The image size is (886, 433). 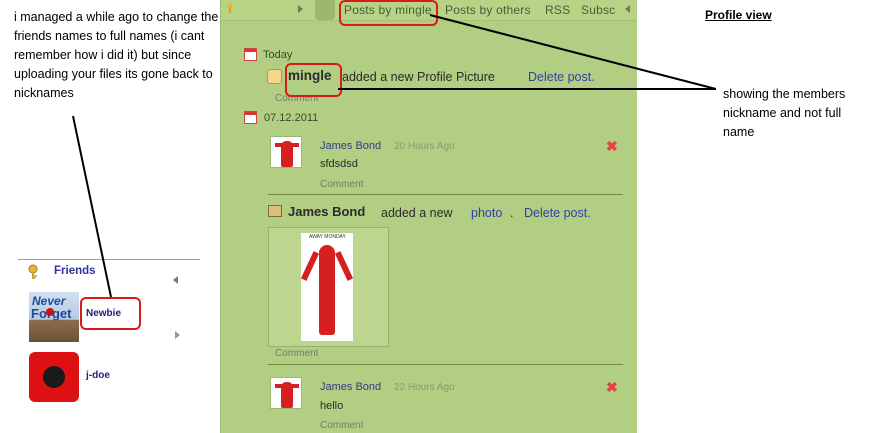 What do you see at coordinates (488, 10) in the screenshot?
I see `tab-posts-by-others: Posts by others` at bounding box center [488, 10].